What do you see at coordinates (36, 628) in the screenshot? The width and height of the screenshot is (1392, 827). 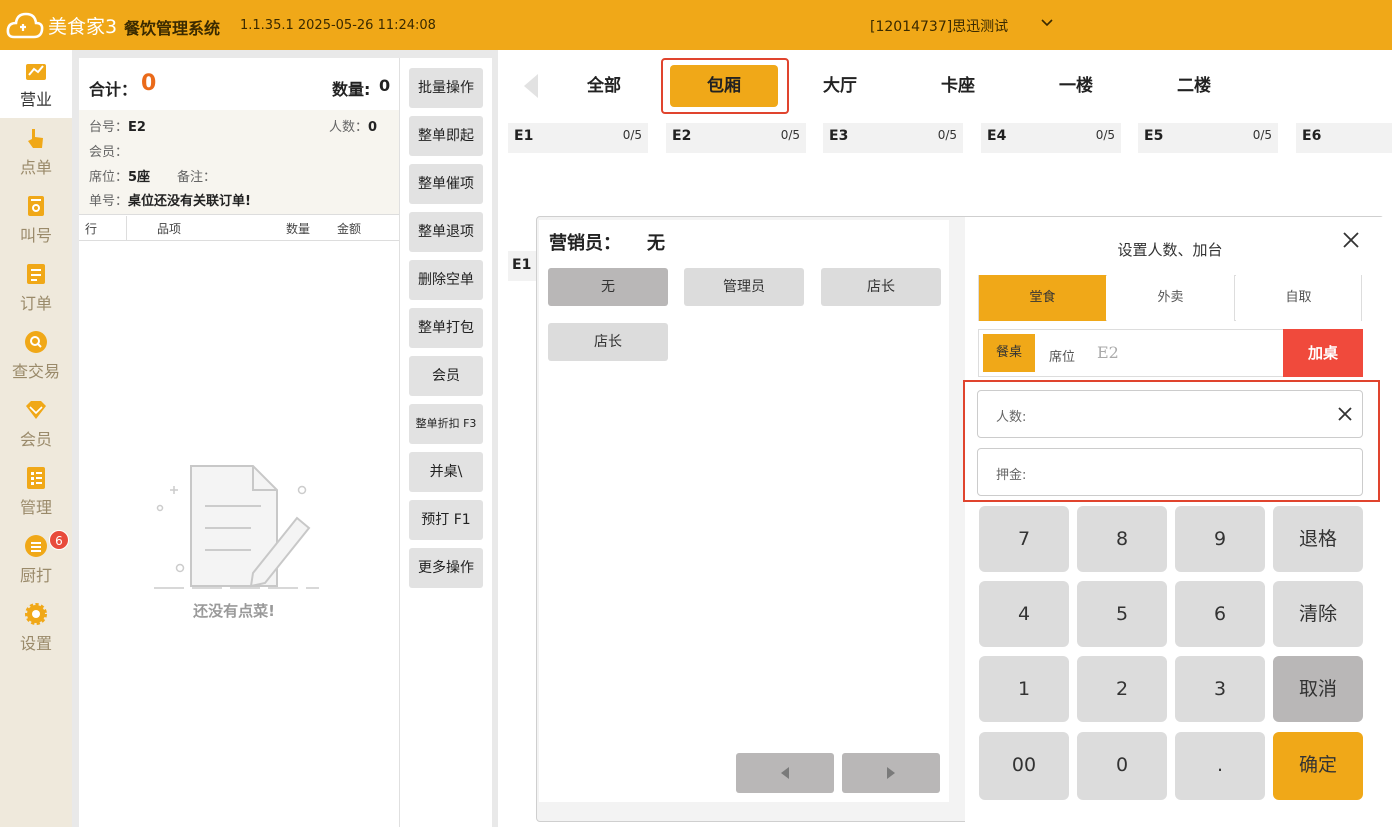 I see `sidebar-item-settings: 设置` at bounding box center [36, 628].